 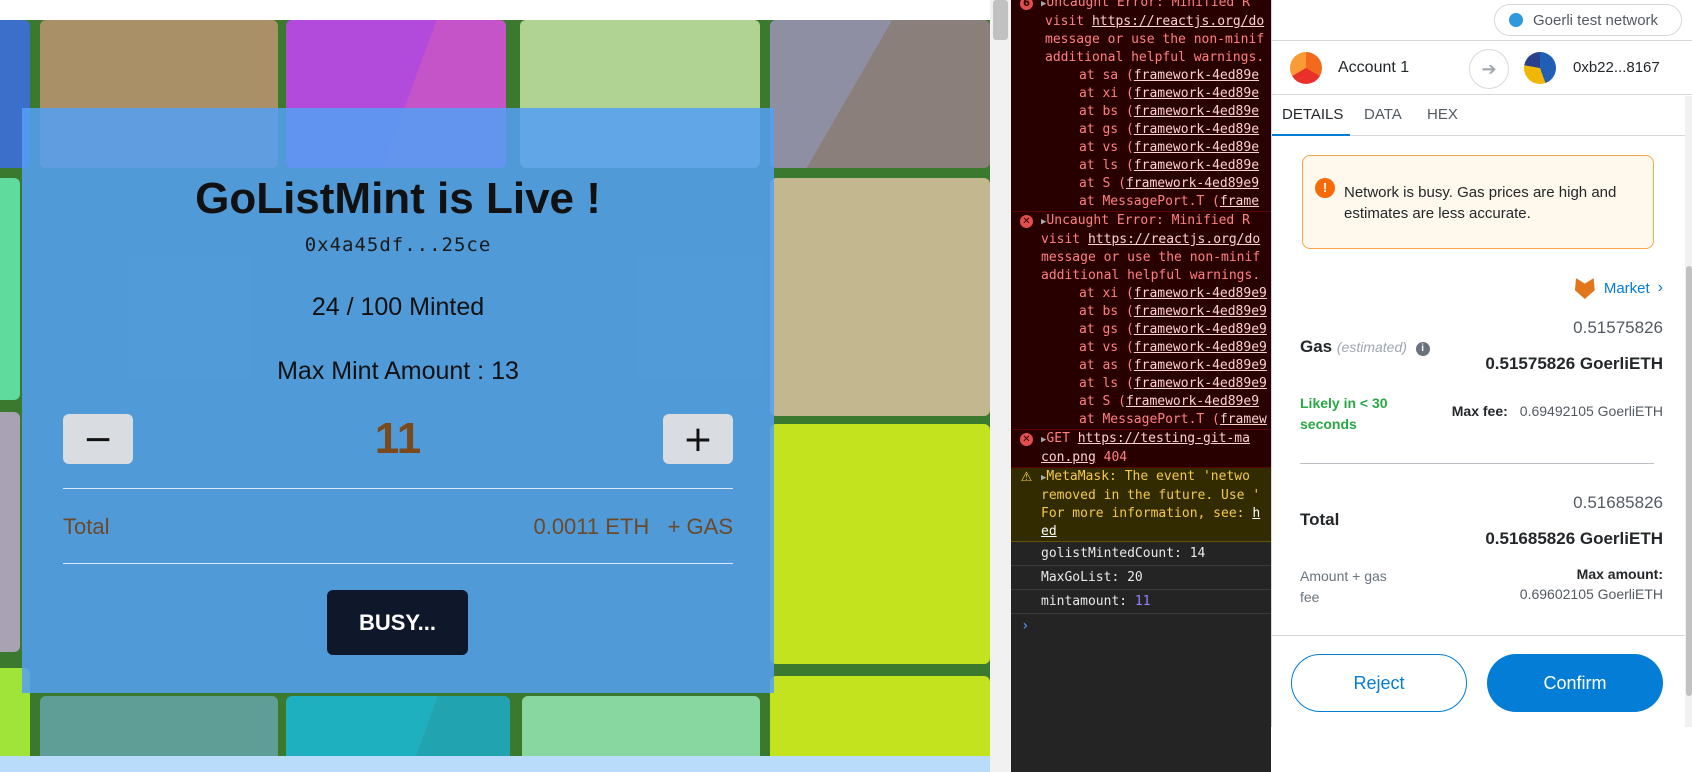 What do you see at coordinates (1574, 538) in the screenshot?
I see `total-value: 0.51685826 GoerliETH` at bounding box center [1574, 538].